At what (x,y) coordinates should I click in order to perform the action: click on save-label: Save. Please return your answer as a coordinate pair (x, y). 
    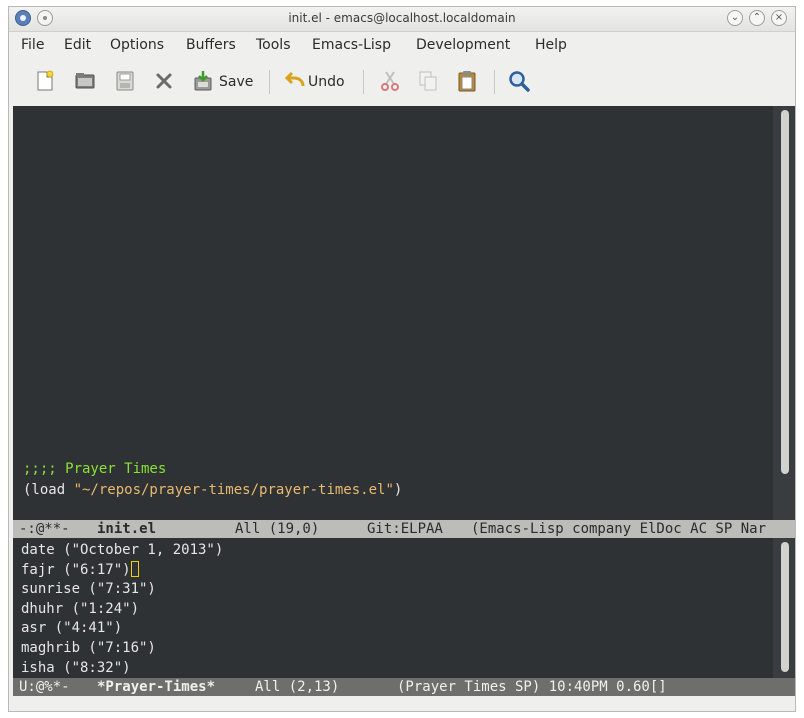
    Looking at the image, I should click on (236, 82).